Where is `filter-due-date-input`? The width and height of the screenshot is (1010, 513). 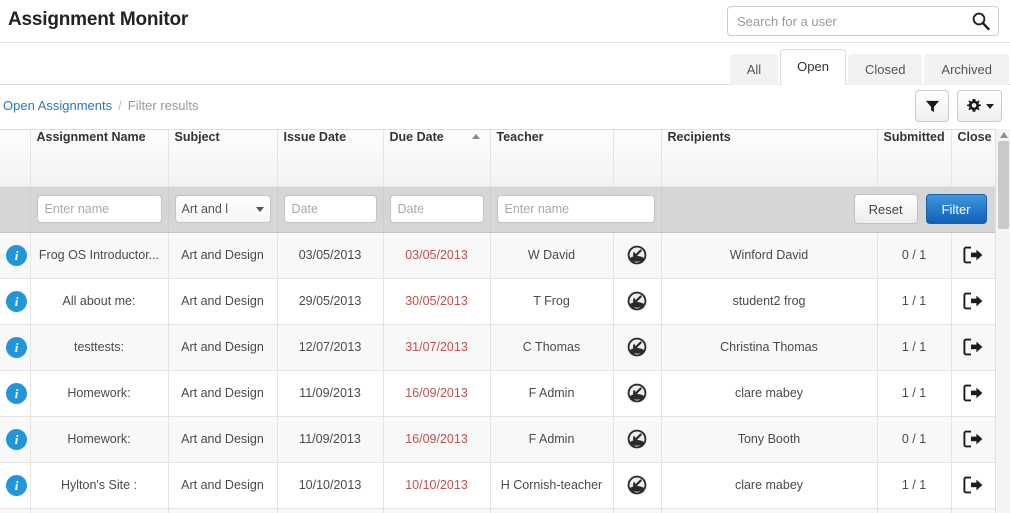 filter-due-date-input is located at coordinates (436, 209).